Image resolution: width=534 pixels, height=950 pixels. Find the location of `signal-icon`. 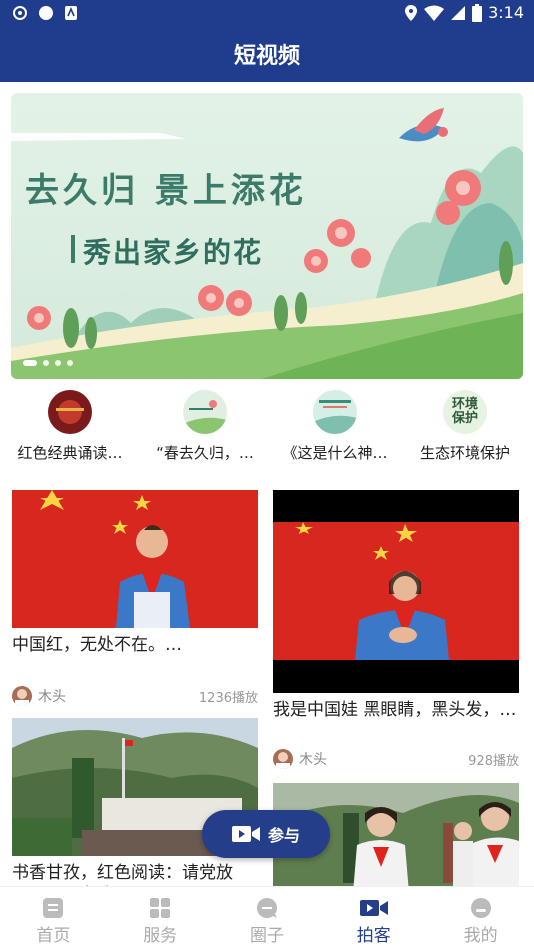

signal-icon is located at coordinates (458, 12).